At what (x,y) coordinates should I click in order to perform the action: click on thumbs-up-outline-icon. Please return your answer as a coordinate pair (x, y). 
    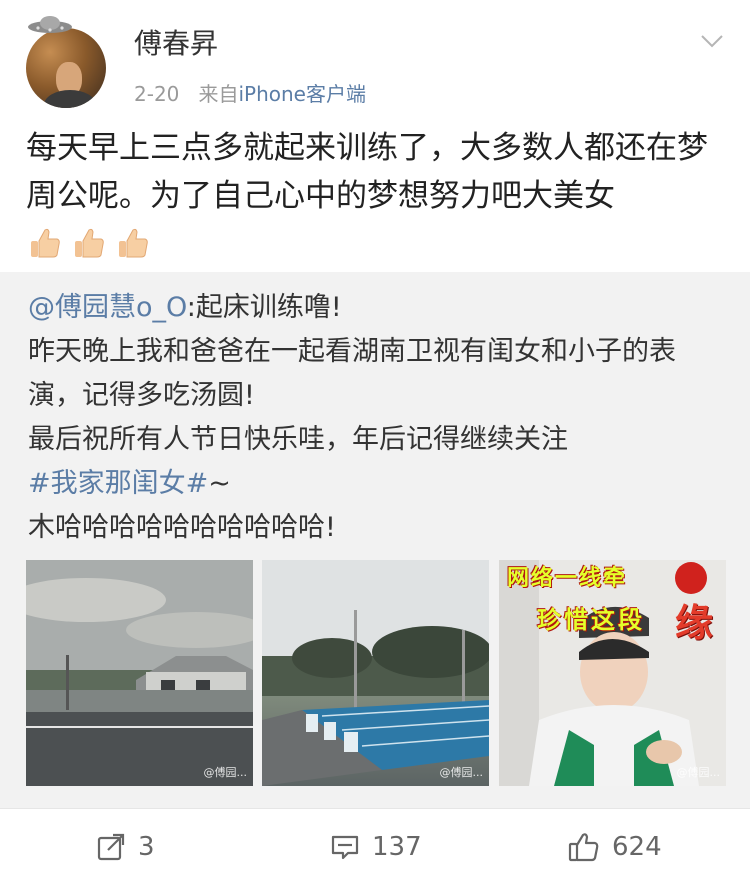
    Looking at the image, I should click on (583, 847).